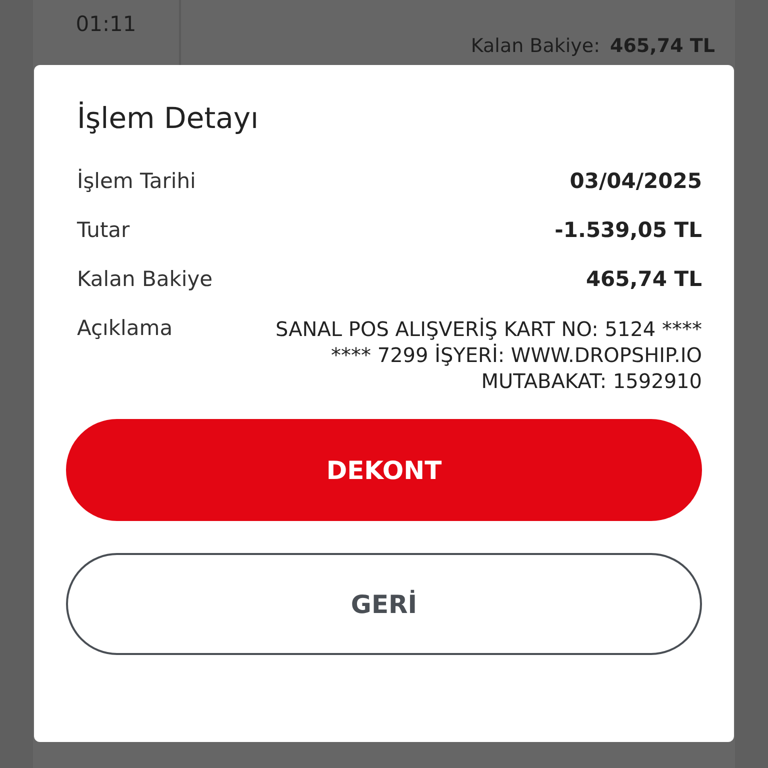 This screenshot has height=768, width=768. What do you see at coordinates (125, 329) in the screenshot?
I see `detail-label: Açıklama` at bounding box center [125, 329].